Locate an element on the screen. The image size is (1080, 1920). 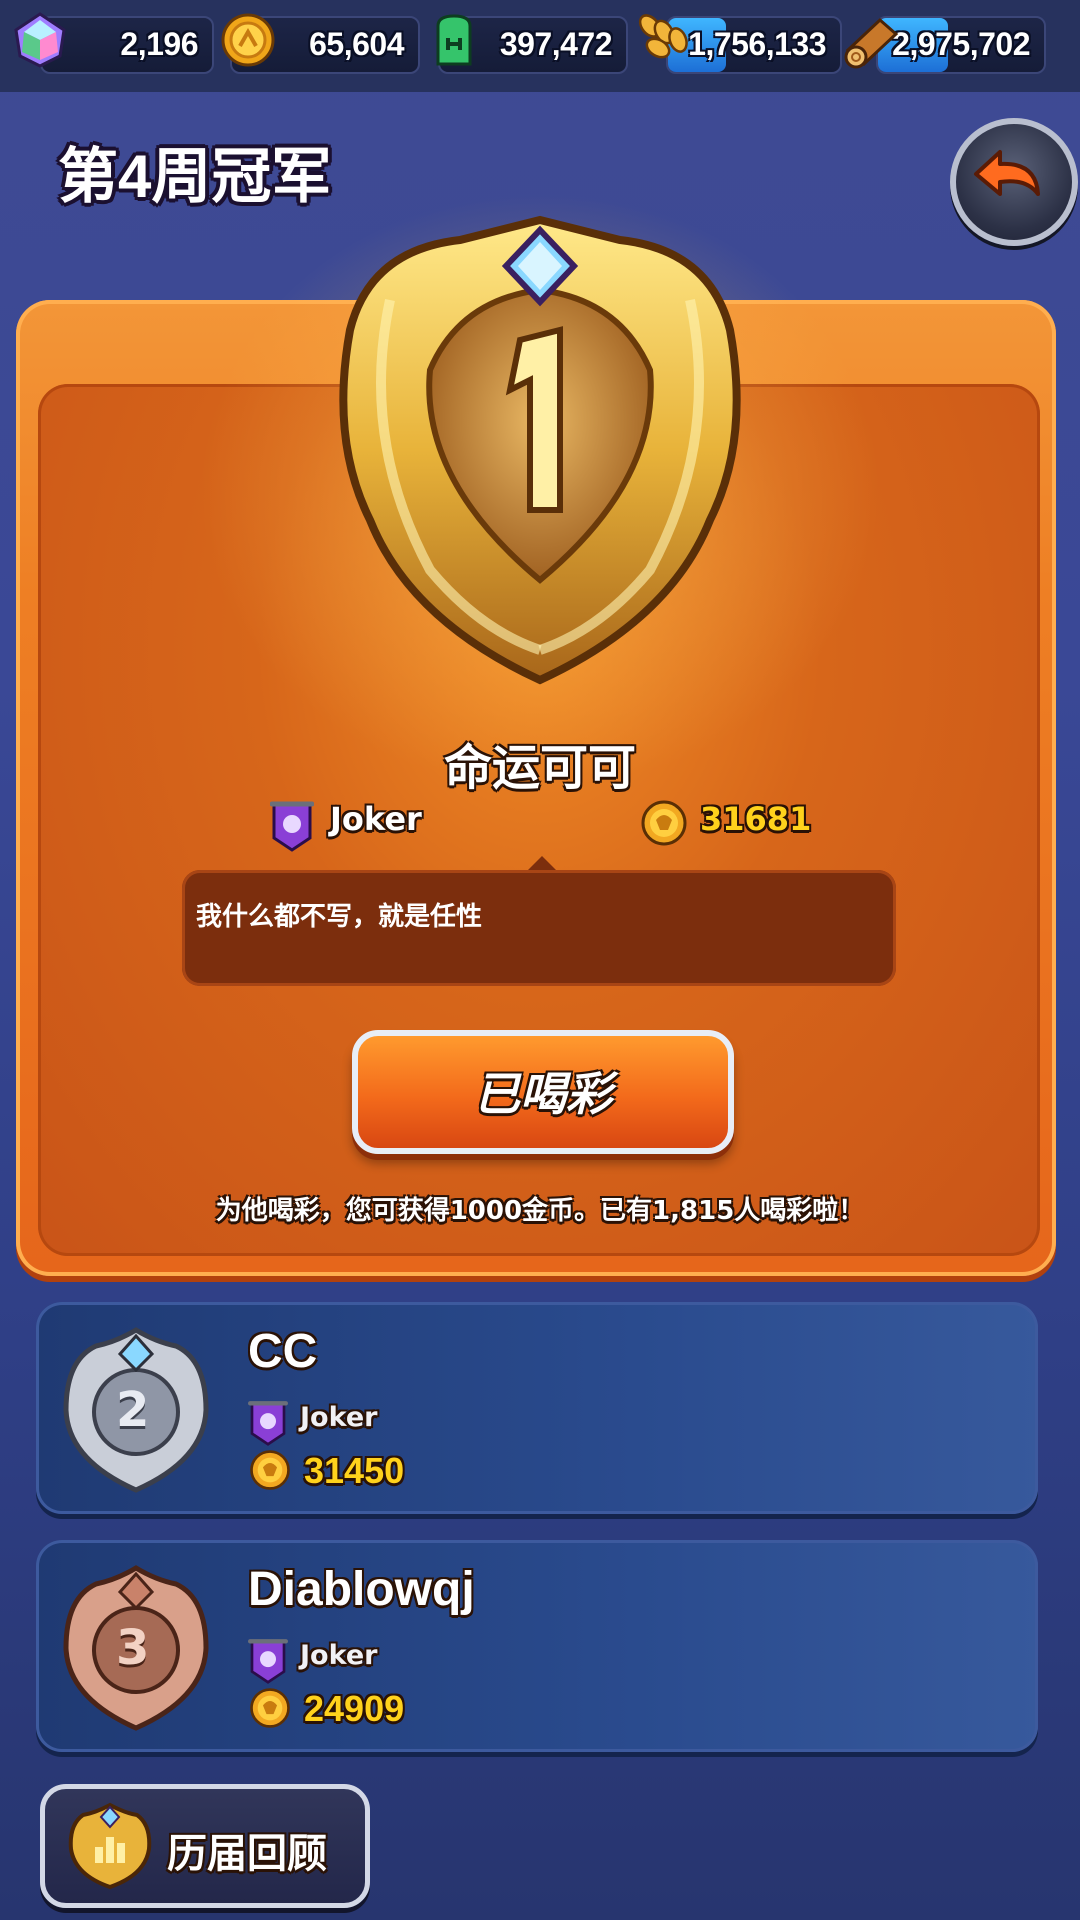
wood-log-icon is located at coordinates (871, 43).